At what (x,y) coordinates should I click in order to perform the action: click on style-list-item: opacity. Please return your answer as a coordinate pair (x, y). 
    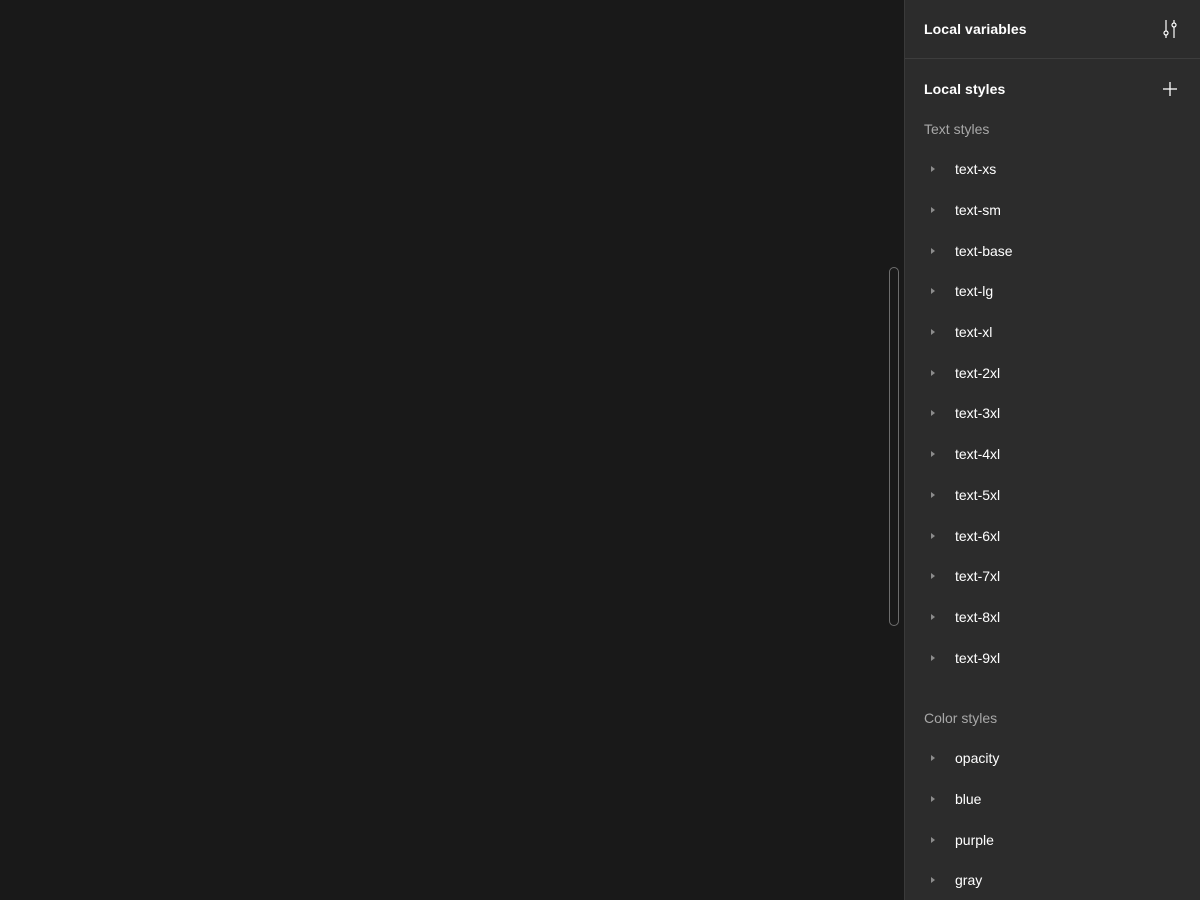
    Looking at the image, I should click on (1052, 758).